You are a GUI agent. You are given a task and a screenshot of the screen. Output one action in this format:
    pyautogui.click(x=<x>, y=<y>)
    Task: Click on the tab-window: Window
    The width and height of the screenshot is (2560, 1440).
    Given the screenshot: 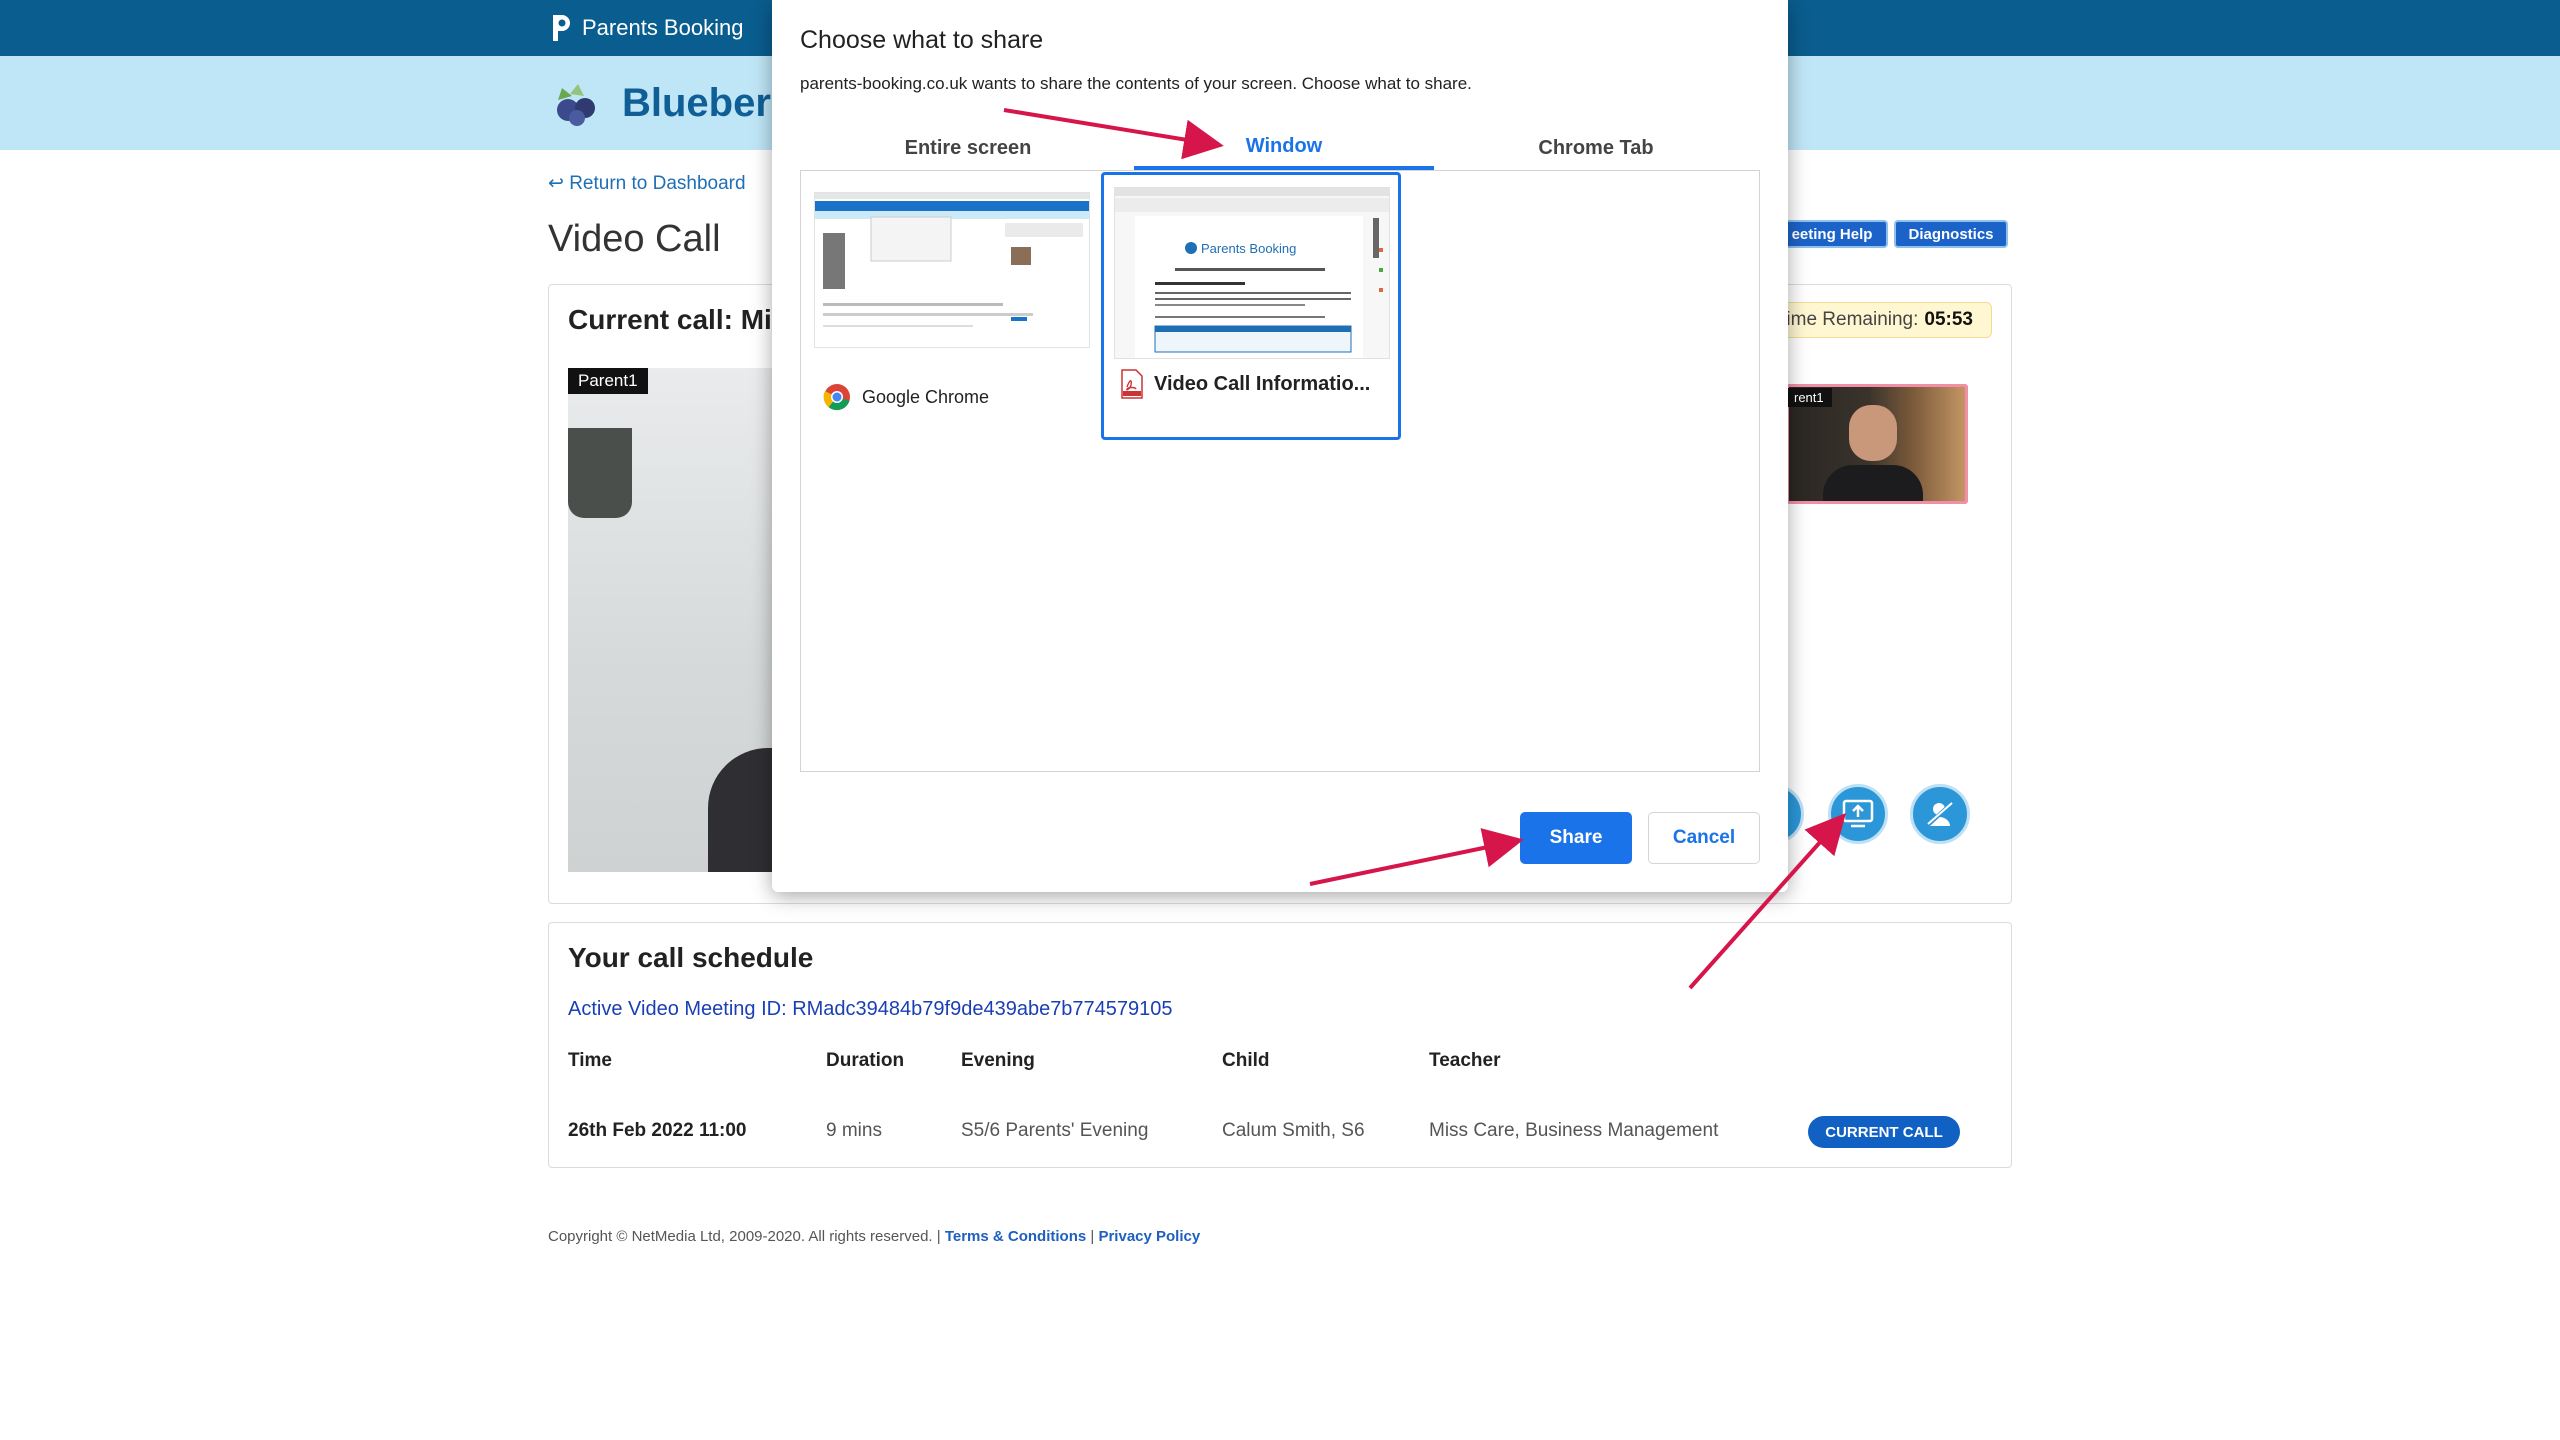 What is the action you would take?
    pyautogui.click(x=1284, y=148)
    